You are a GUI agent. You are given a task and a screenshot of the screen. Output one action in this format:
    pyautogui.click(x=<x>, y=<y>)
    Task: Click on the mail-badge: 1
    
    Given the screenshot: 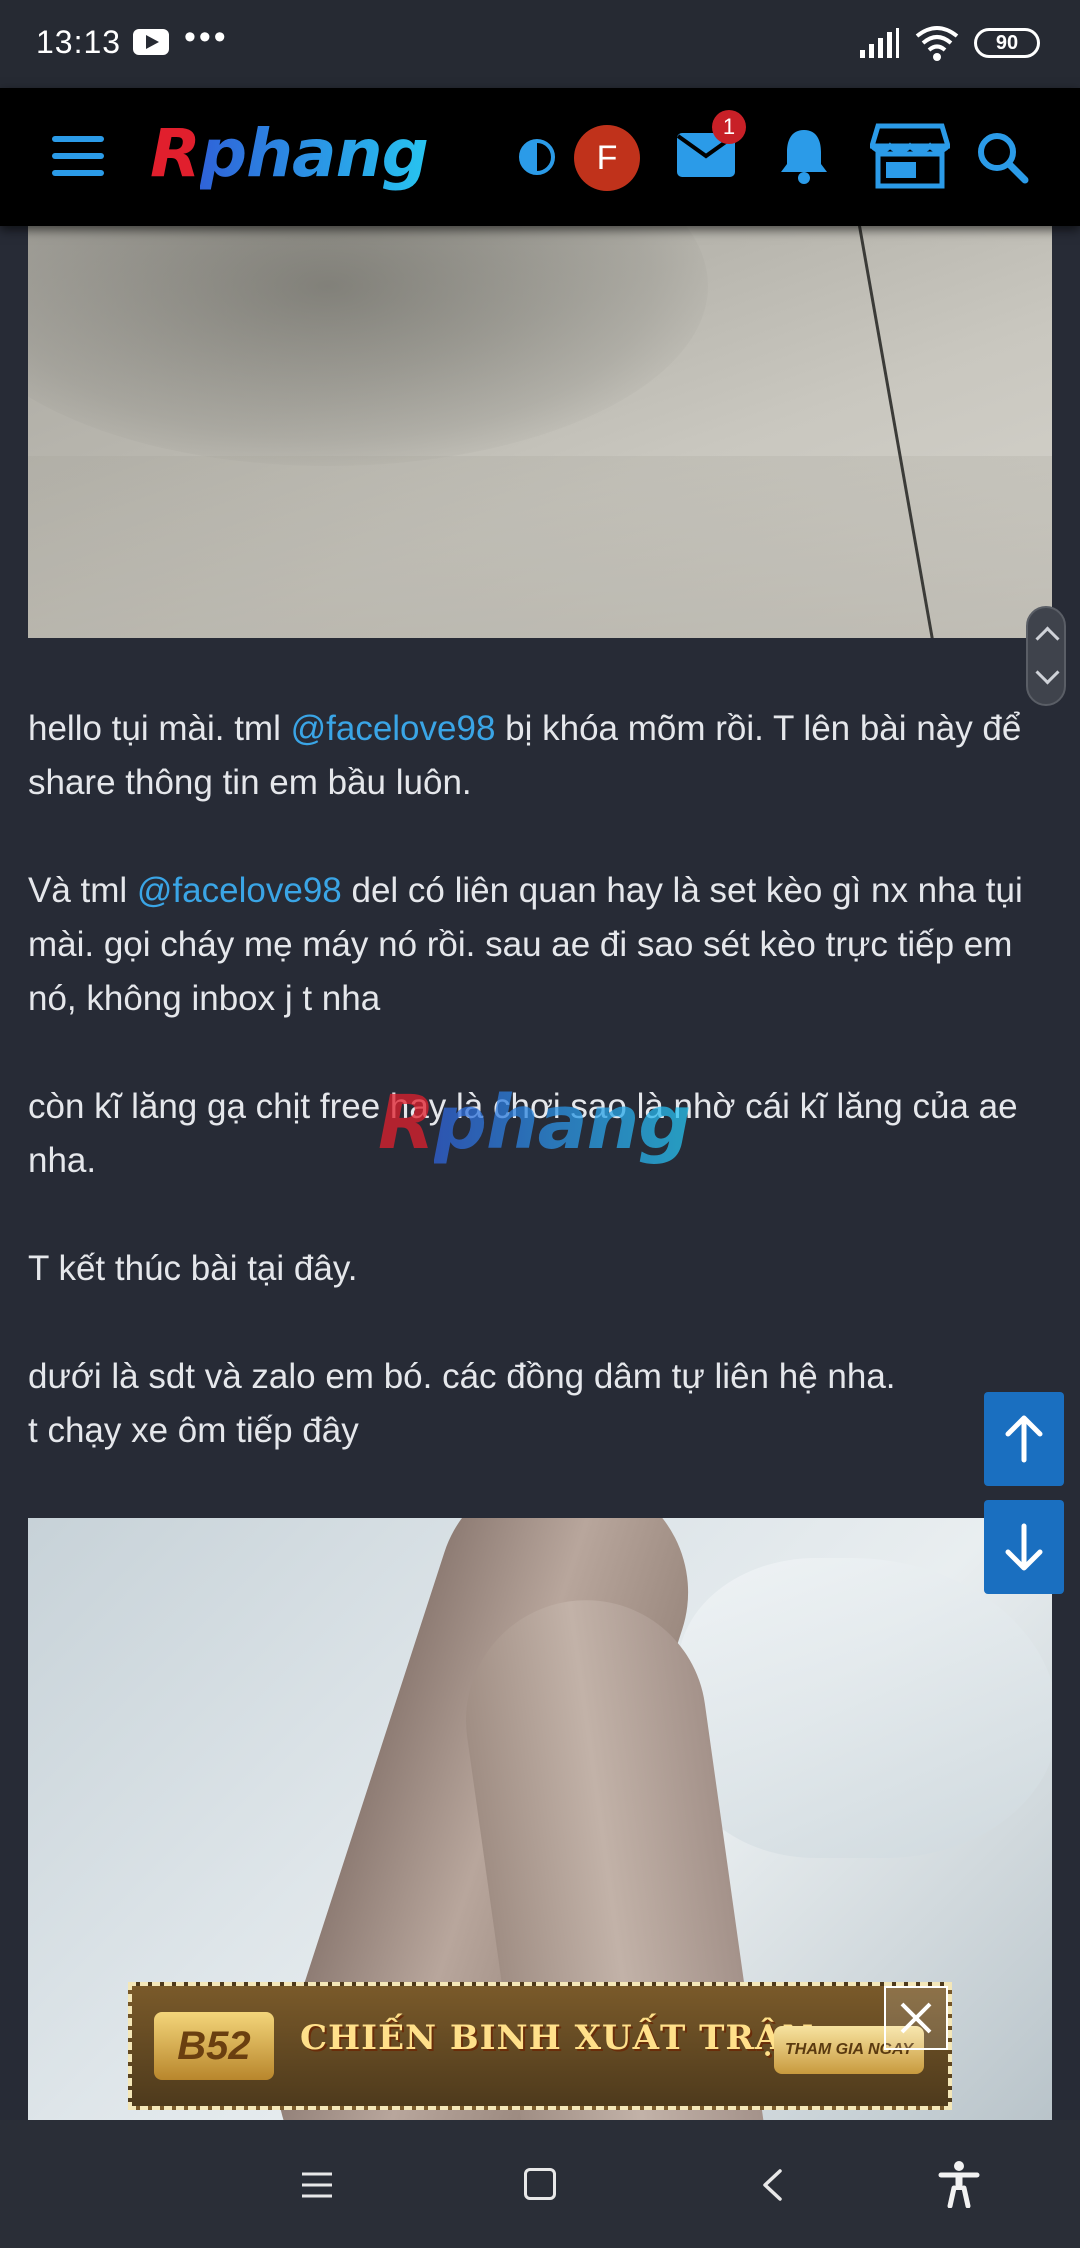 What is the action you would take?
    pyautogui.click(x=729, y=127)
    